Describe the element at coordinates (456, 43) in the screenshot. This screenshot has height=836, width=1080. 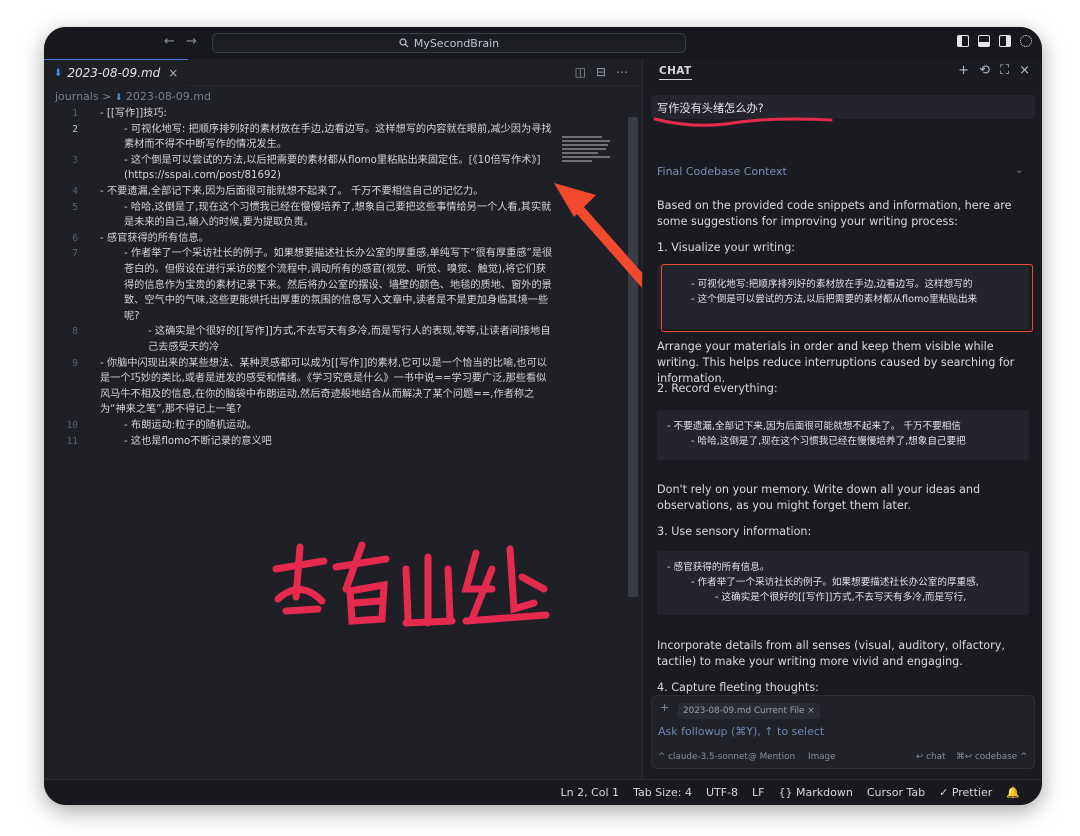
I see `search-label: MySecondBrain` at that location.